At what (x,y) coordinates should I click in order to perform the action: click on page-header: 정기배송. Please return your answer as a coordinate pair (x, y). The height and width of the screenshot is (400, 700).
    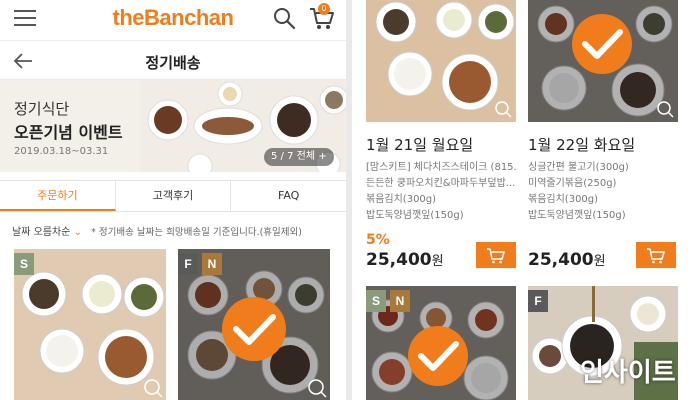
    Looking at the image, I should click on (173, 60).